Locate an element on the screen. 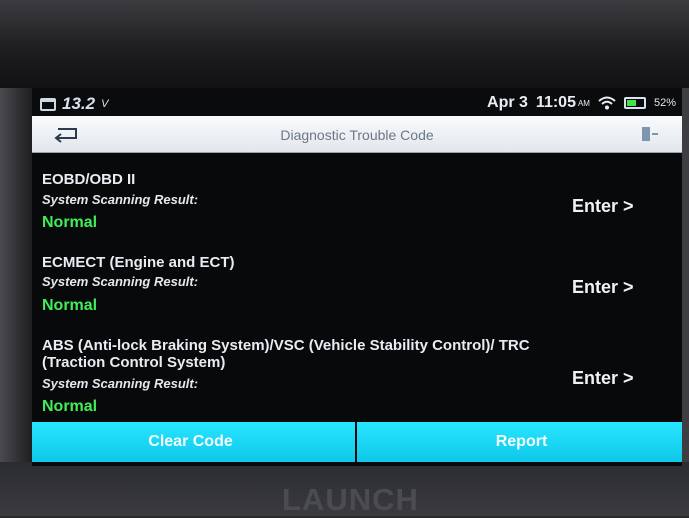 Image resolution: width=689 pixels, height=518 pixels. status-date: Apr 3 is located at coordinates (507, 102).